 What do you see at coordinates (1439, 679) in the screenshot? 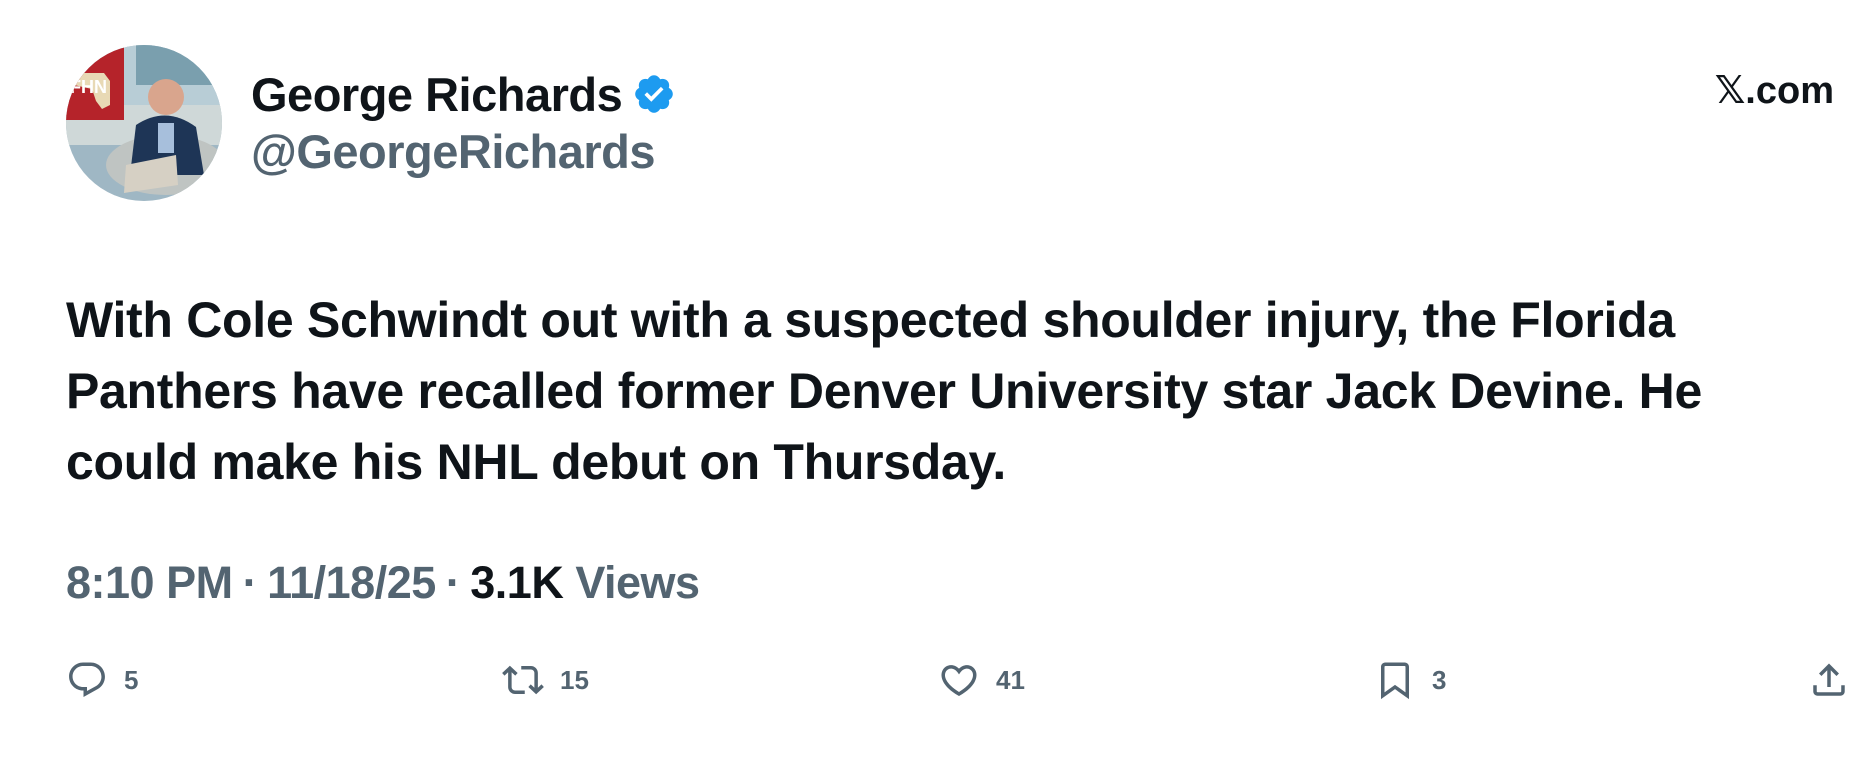
I see `bookmark-count: 3` at bounding box center [1439, 679].